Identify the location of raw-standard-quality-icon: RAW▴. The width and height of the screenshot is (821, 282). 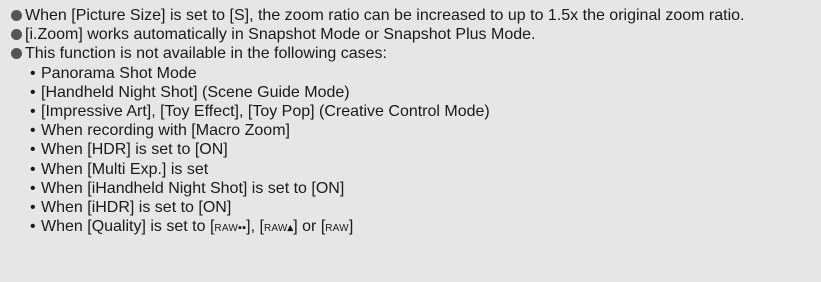
(278, 228).